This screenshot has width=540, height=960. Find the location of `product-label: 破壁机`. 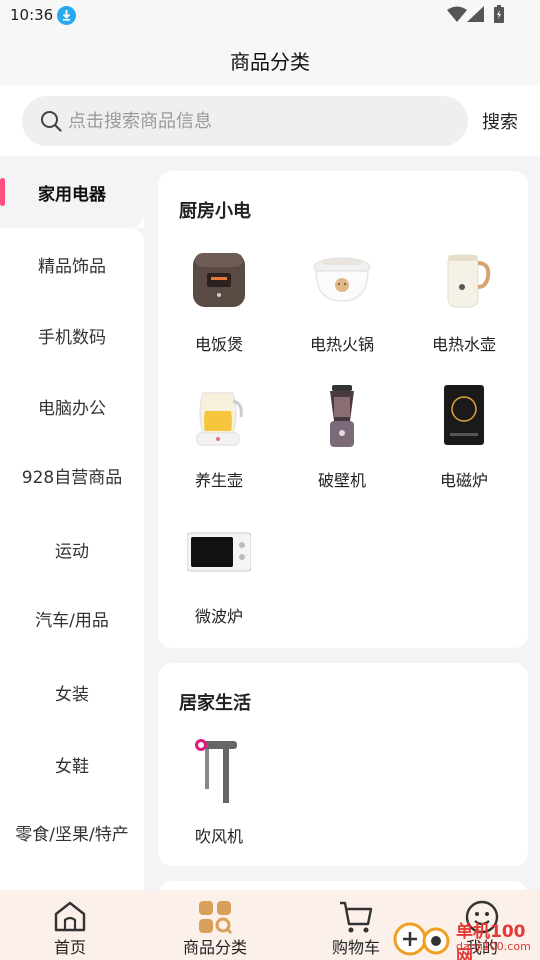

product-label: 破壁机 is located at coordinates (341, 480).